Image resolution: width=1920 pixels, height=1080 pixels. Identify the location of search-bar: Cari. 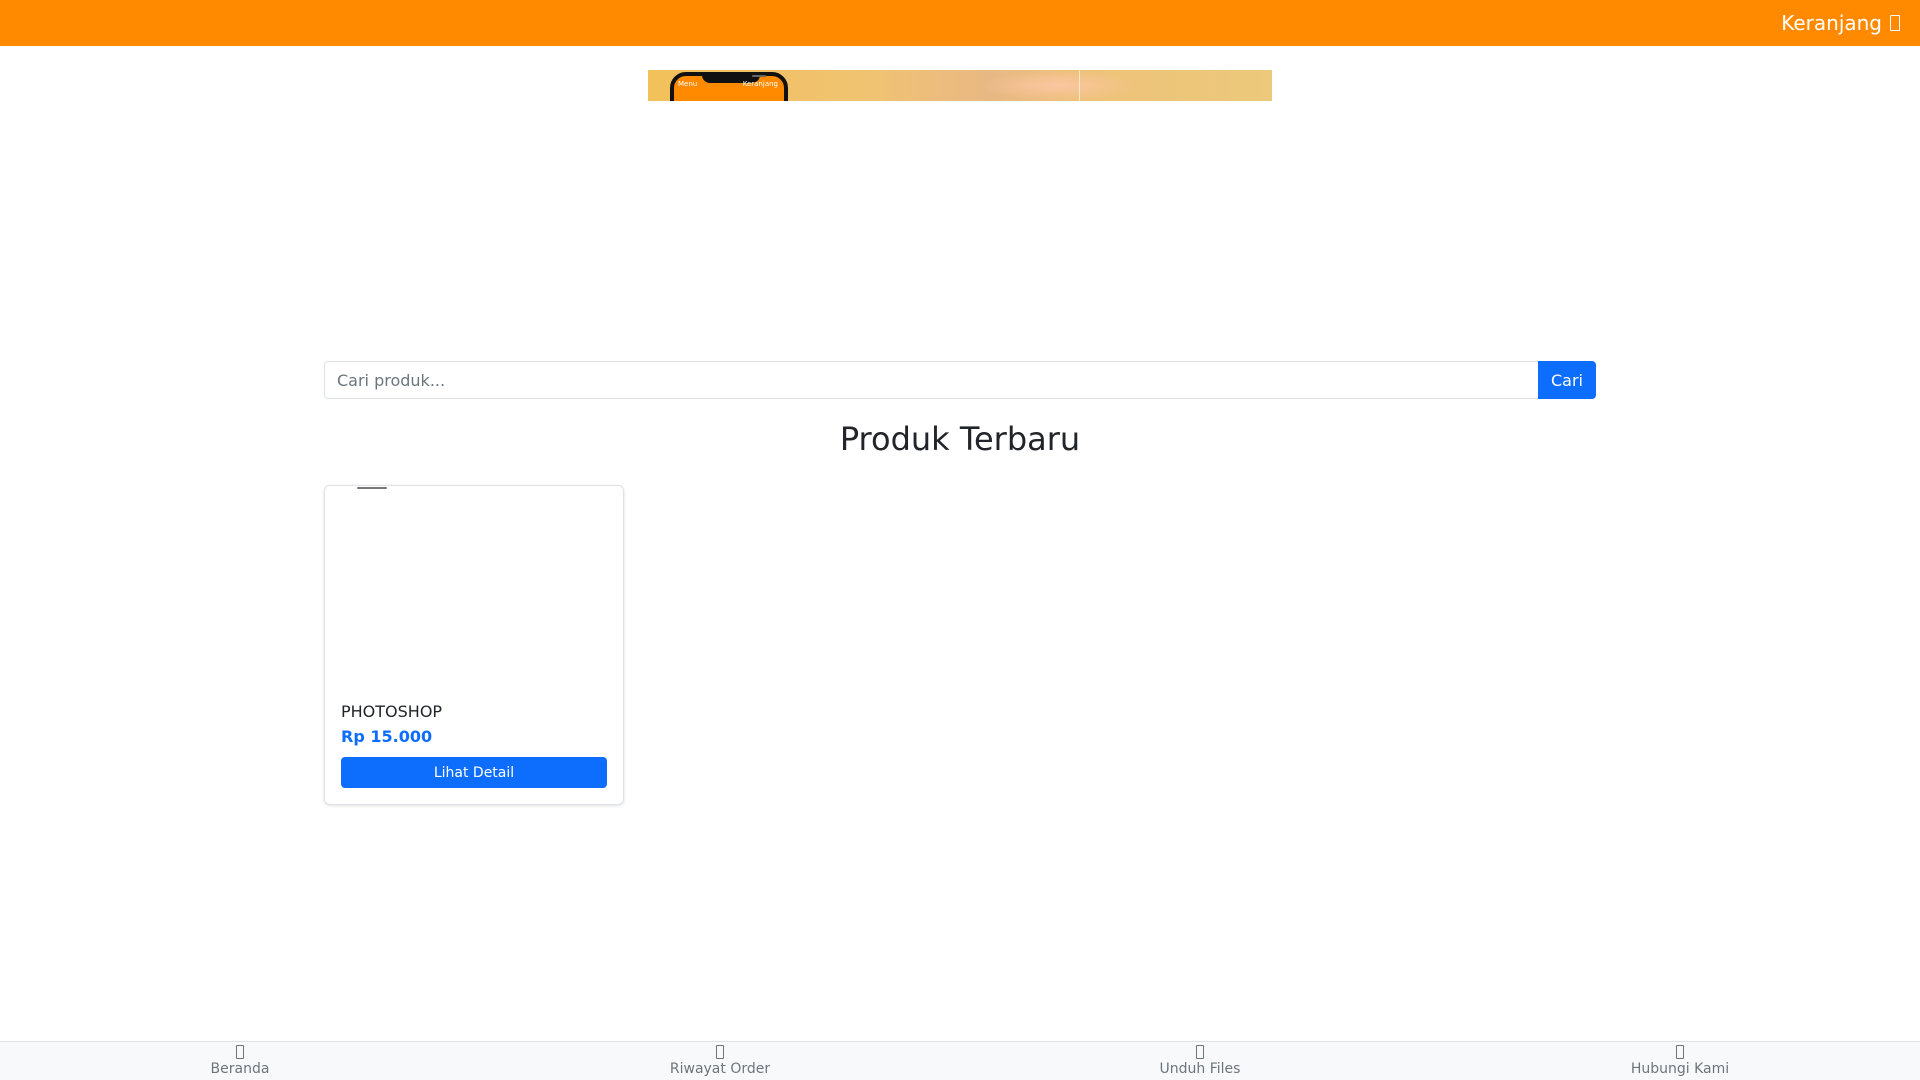
(960, 380).